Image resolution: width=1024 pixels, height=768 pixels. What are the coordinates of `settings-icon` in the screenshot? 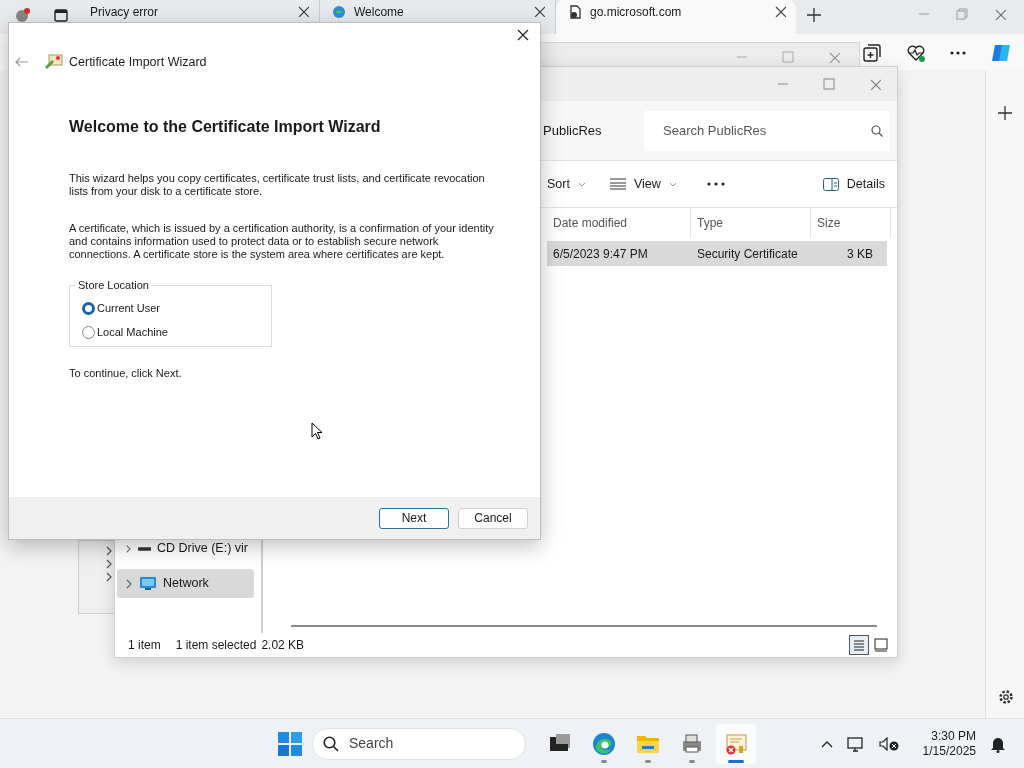 It's located at (1006, 697).